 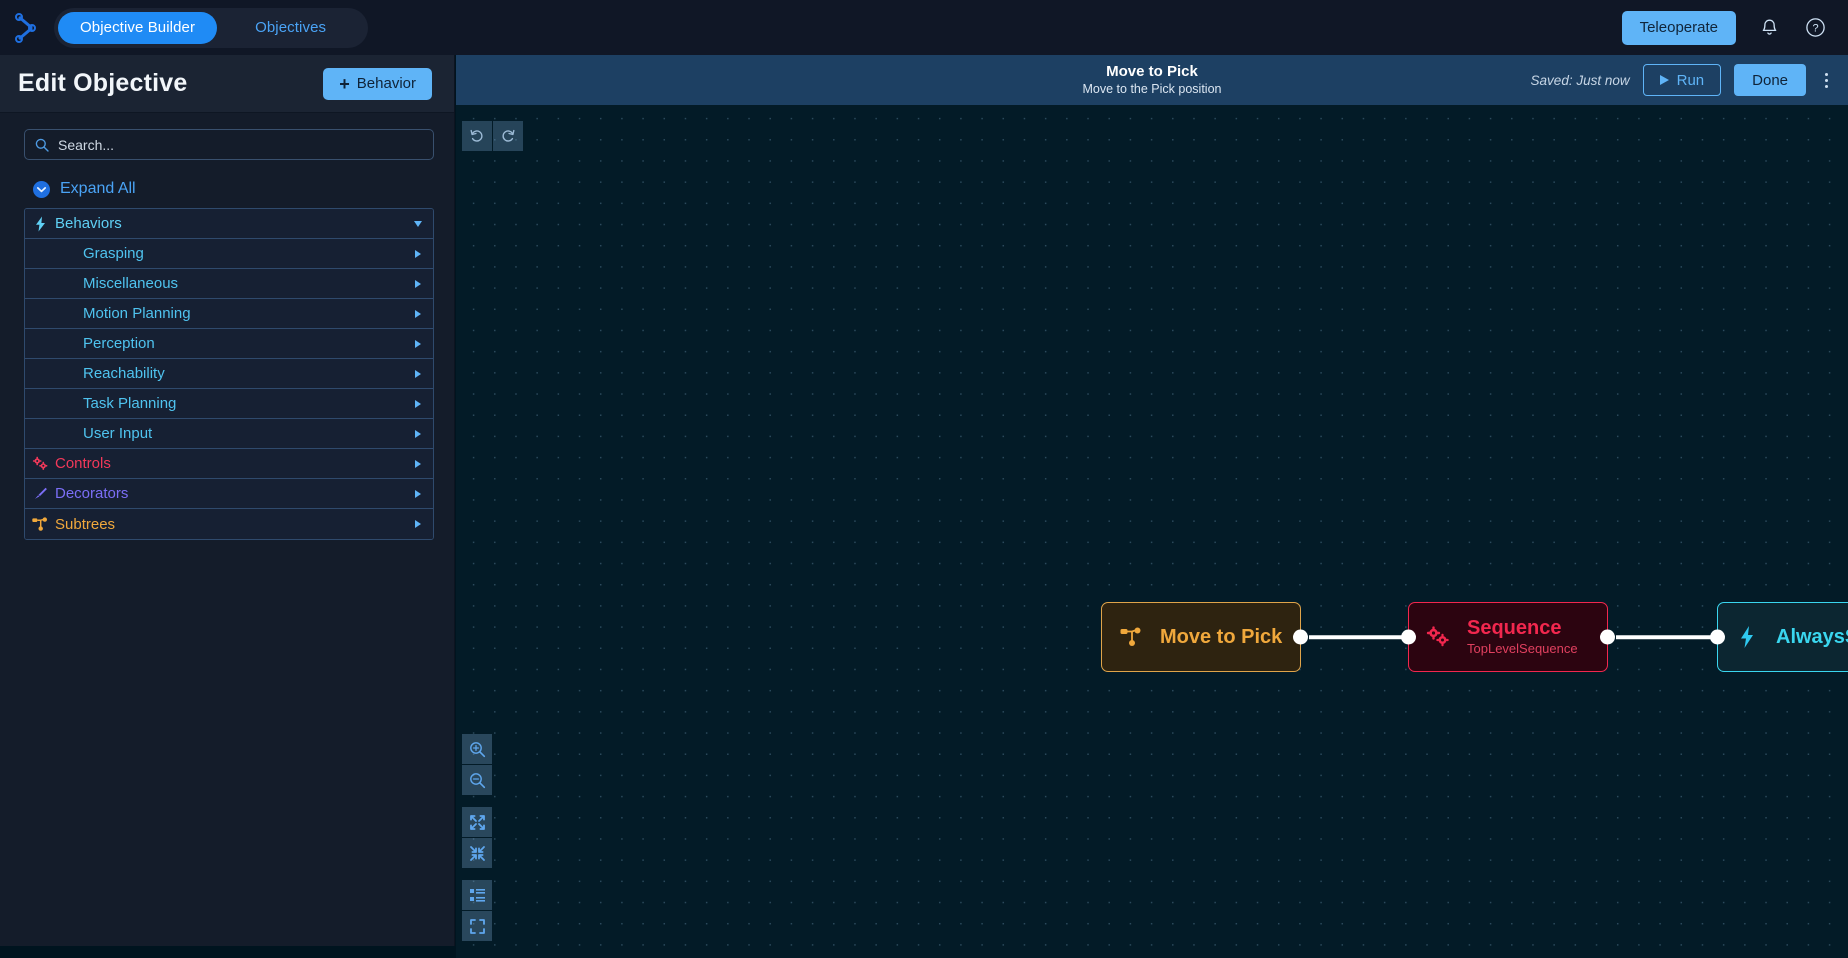 I want to click on saved-status: Saved: Just now, so click(x=1580, y=80).